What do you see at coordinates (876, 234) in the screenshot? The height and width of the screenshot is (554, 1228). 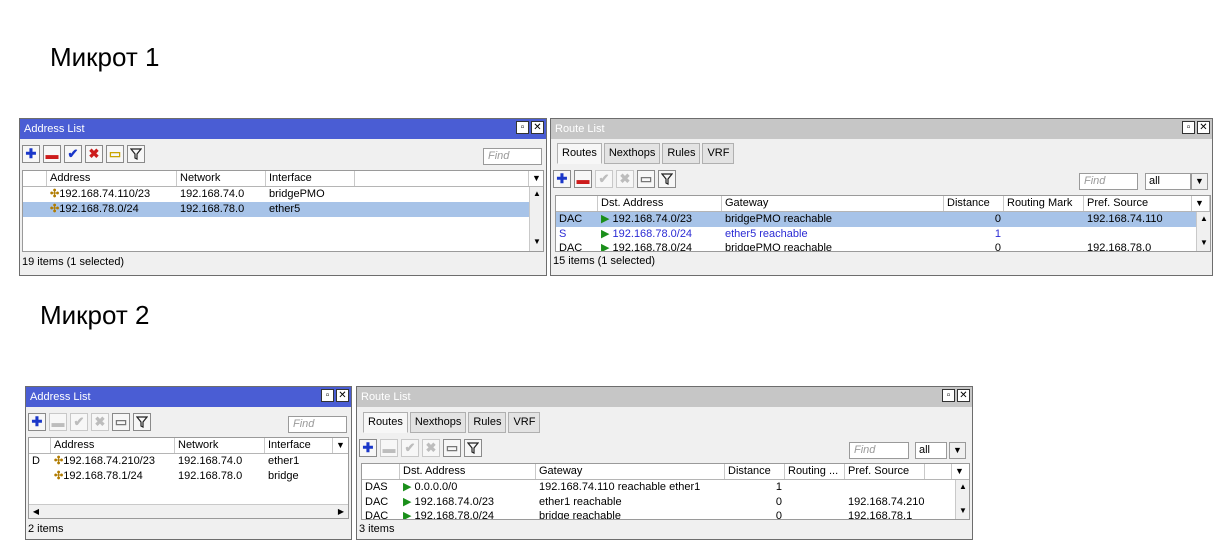 I see `table-row: S ▶ 192.168.78.0/24 ether5 reachable 1` at bounding box center [876, 234].